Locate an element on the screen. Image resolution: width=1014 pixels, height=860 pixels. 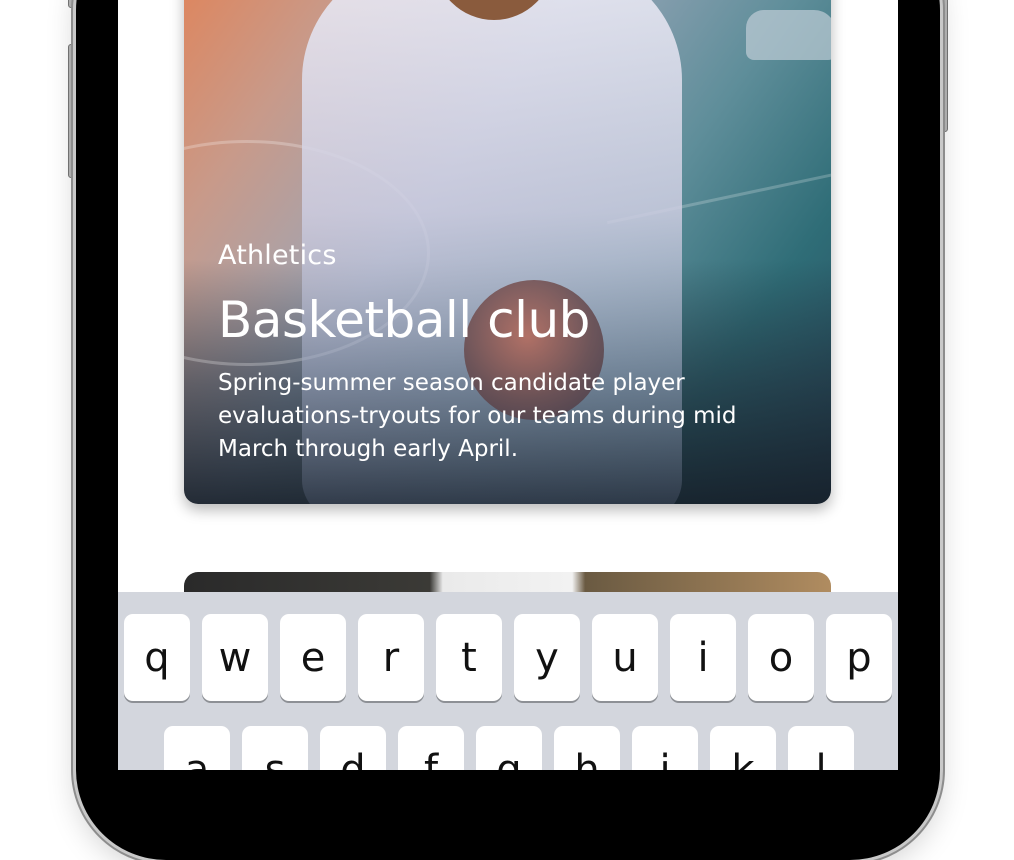
card-category: Athletics is located at coordinates (277, 255).